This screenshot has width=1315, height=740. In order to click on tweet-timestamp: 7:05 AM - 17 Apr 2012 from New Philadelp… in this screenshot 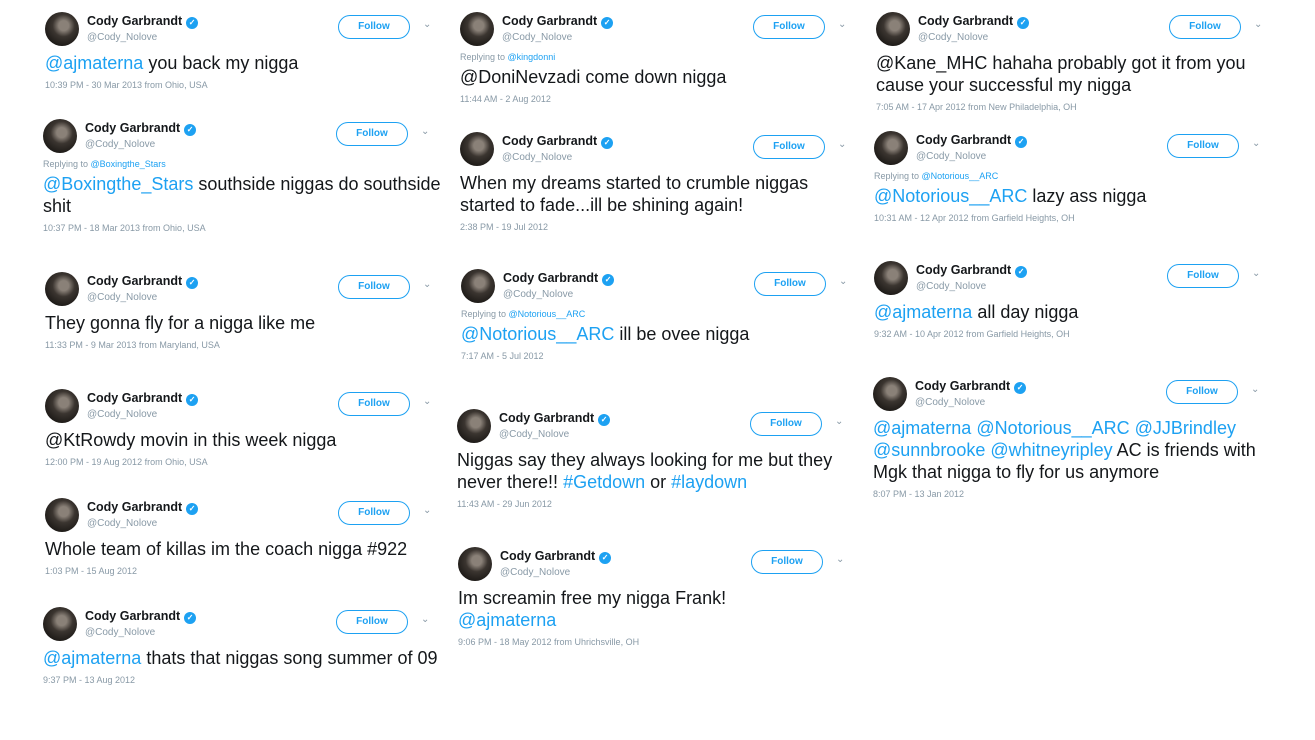, I will do `click(1076, 107)`.